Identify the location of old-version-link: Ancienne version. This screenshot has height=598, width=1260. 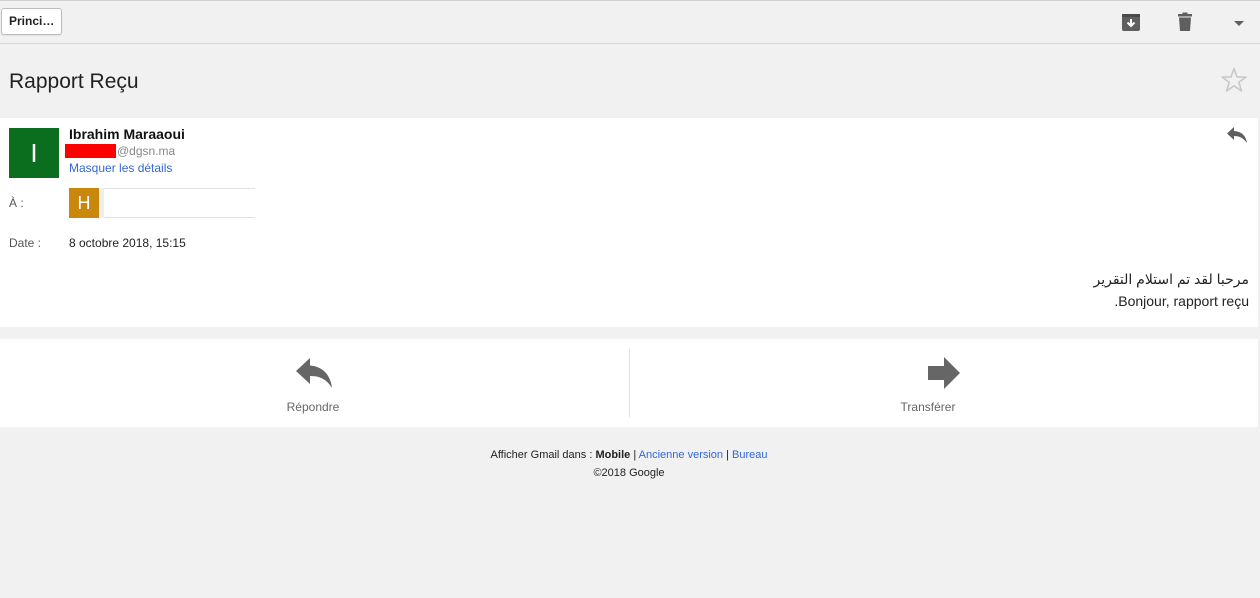
(681, 455).